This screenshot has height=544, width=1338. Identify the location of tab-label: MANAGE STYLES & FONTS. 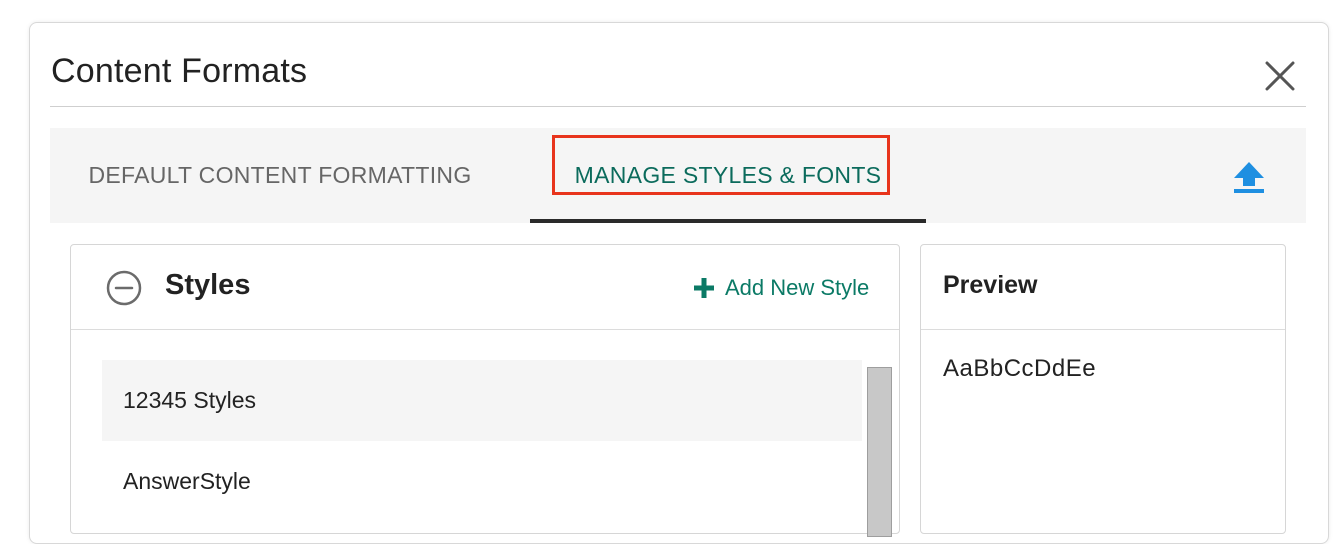
(728, 175).